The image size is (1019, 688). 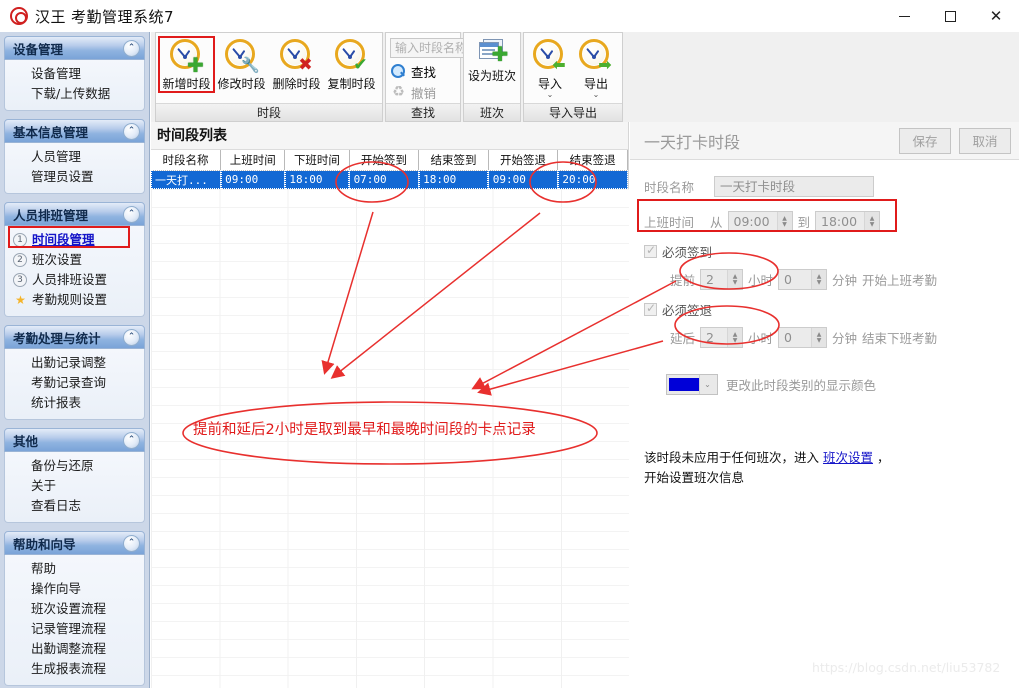 What do you see at coordinates (523, 179) in the screenshot?
I see `cell-checkout-start: 09:00` at bounding box center [523, 179].